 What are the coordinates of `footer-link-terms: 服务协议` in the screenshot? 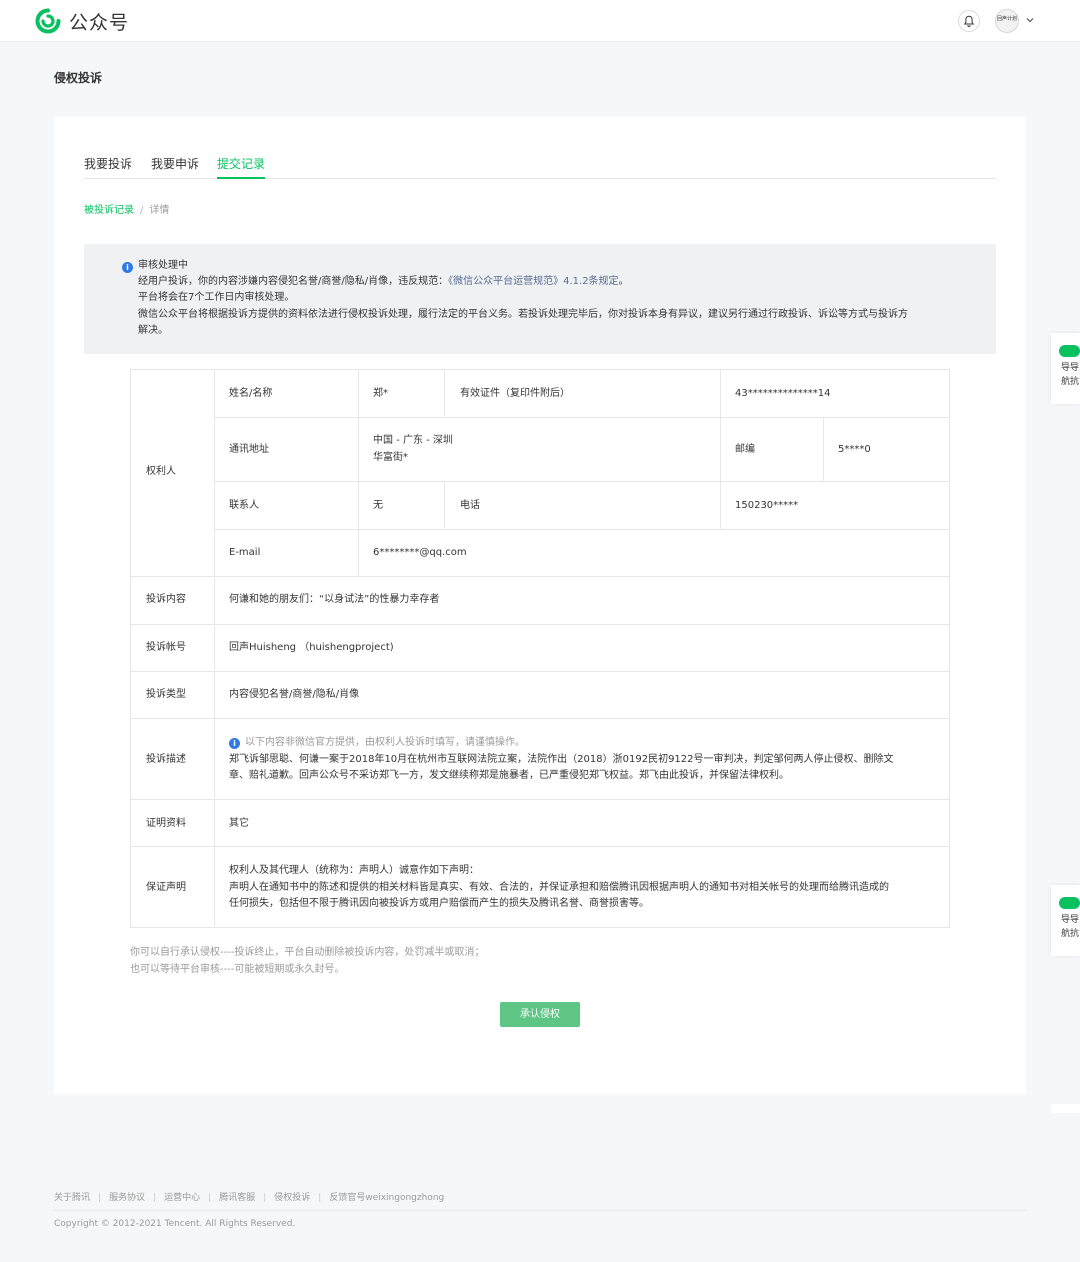 It's located at (127, 1198).